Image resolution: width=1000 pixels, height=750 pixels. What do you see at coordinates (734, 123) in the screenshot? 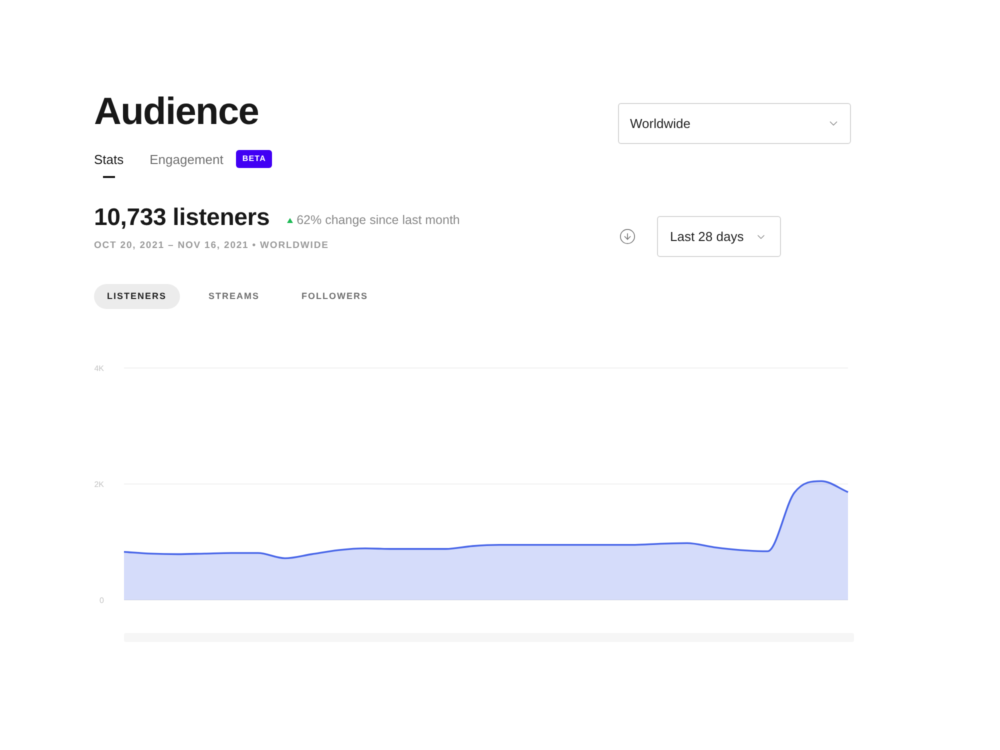
I see `region-dropdown: Worldwide` at bounding box center [734, 123].